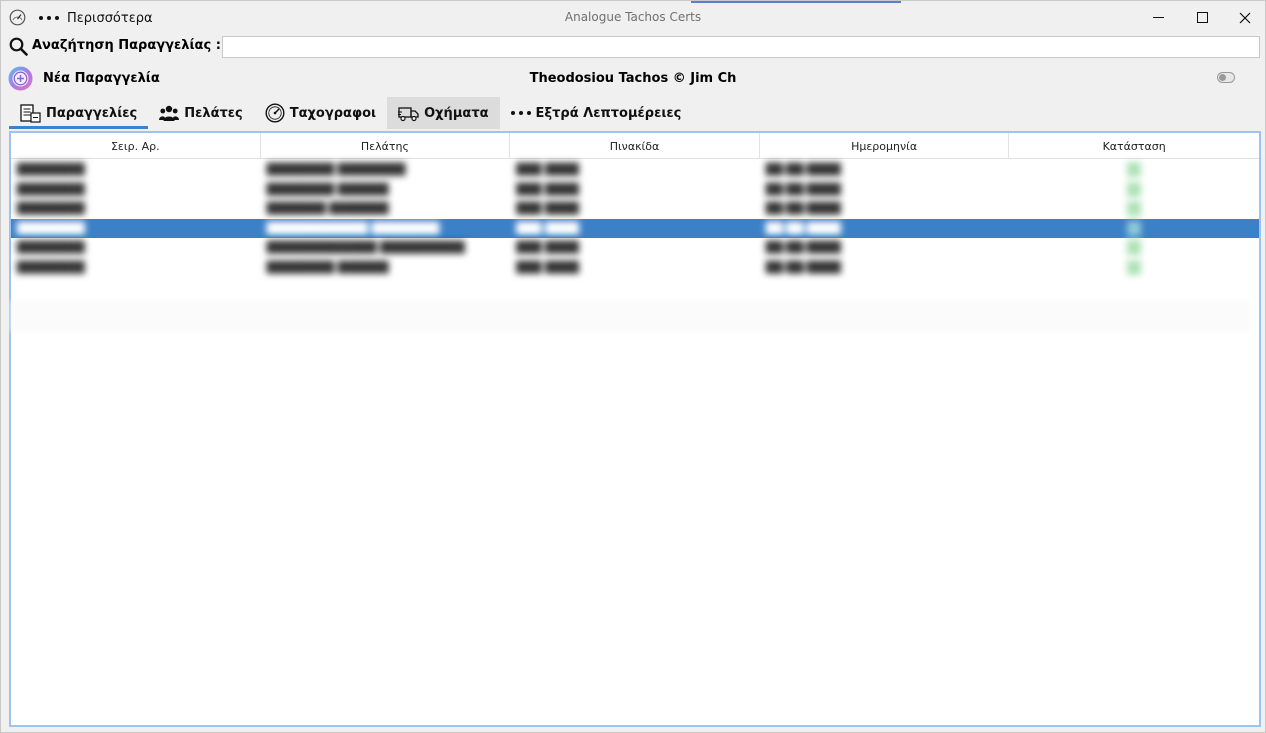 The height and width of the screenshot is (733, 1266). What do you see at coordinates (136, 146) in the screenshot?
I see `column-header-serial: Σειρ. Αρ.` at bounding box center [136, 146].